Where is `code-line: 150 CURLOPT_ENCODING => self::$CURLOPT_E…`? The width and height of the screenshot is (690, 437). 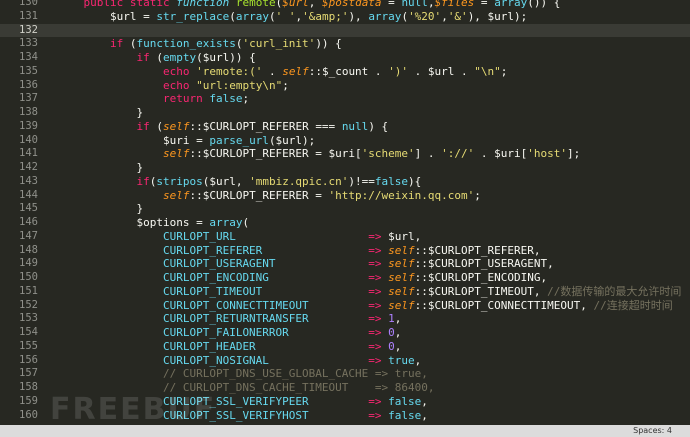 code-line: 150 CURLOPT_ENCODING => self::$CURLOPT_E… is located at coordinates (345, 278).